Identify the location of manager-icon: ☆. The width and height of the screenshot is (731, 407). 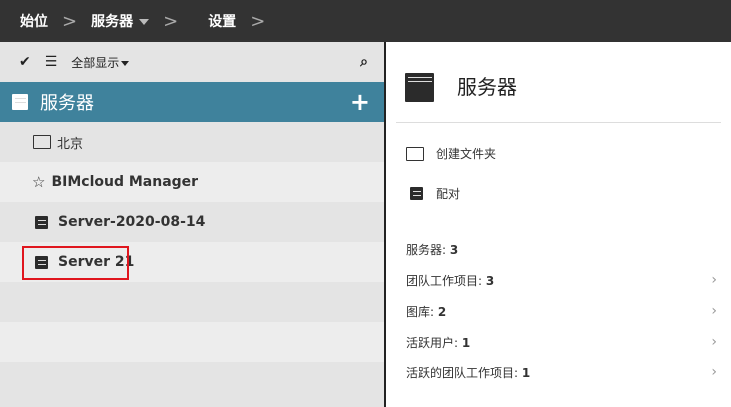
(39, 182).